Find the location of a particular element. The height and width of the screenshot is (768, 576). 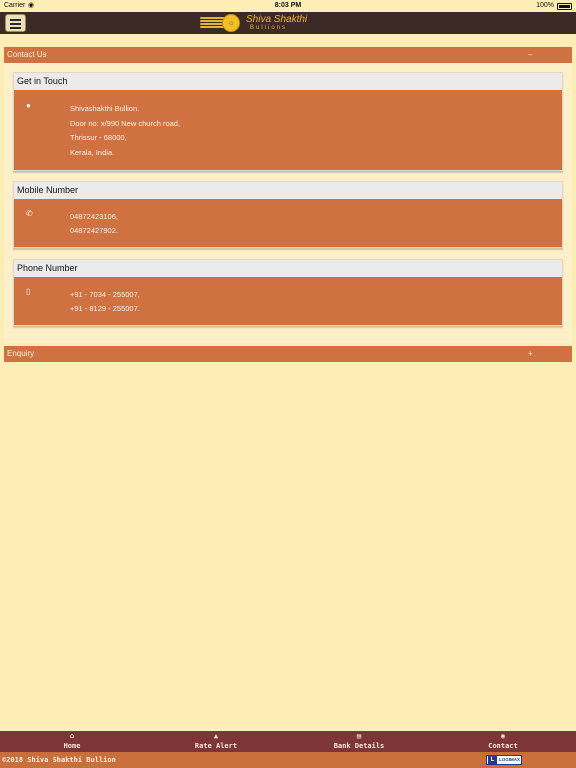

mobile-number-lines: 04872423106, 04872427902. is located at coordinates (94, 223).